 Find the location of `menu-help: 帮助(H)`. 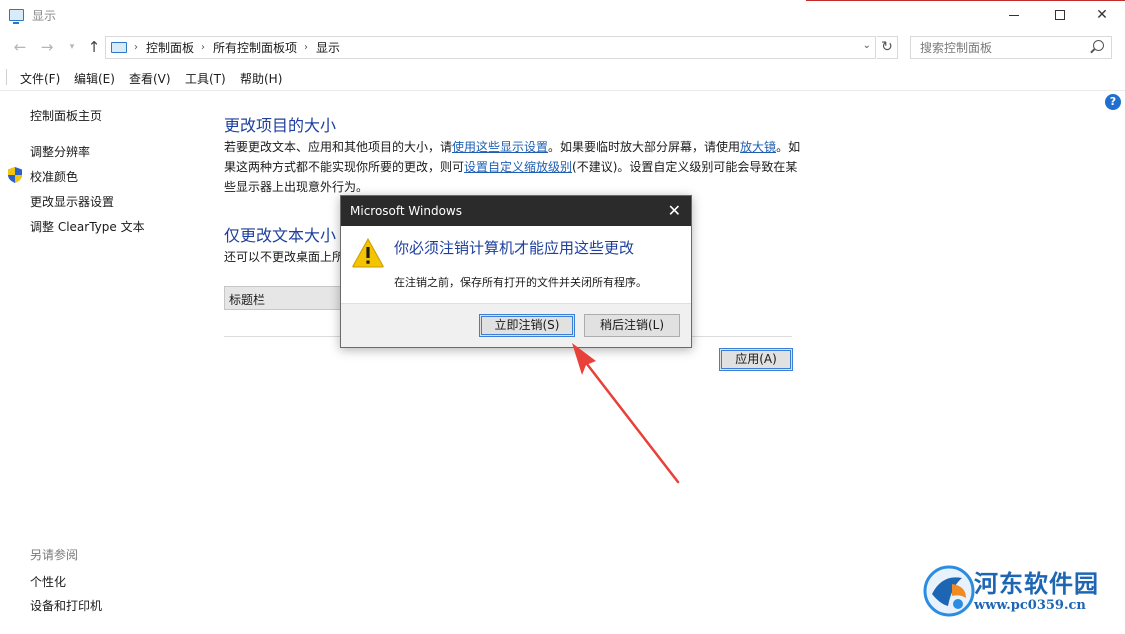

menu-help: 帮助(H) is located at coordinates (261, 78).